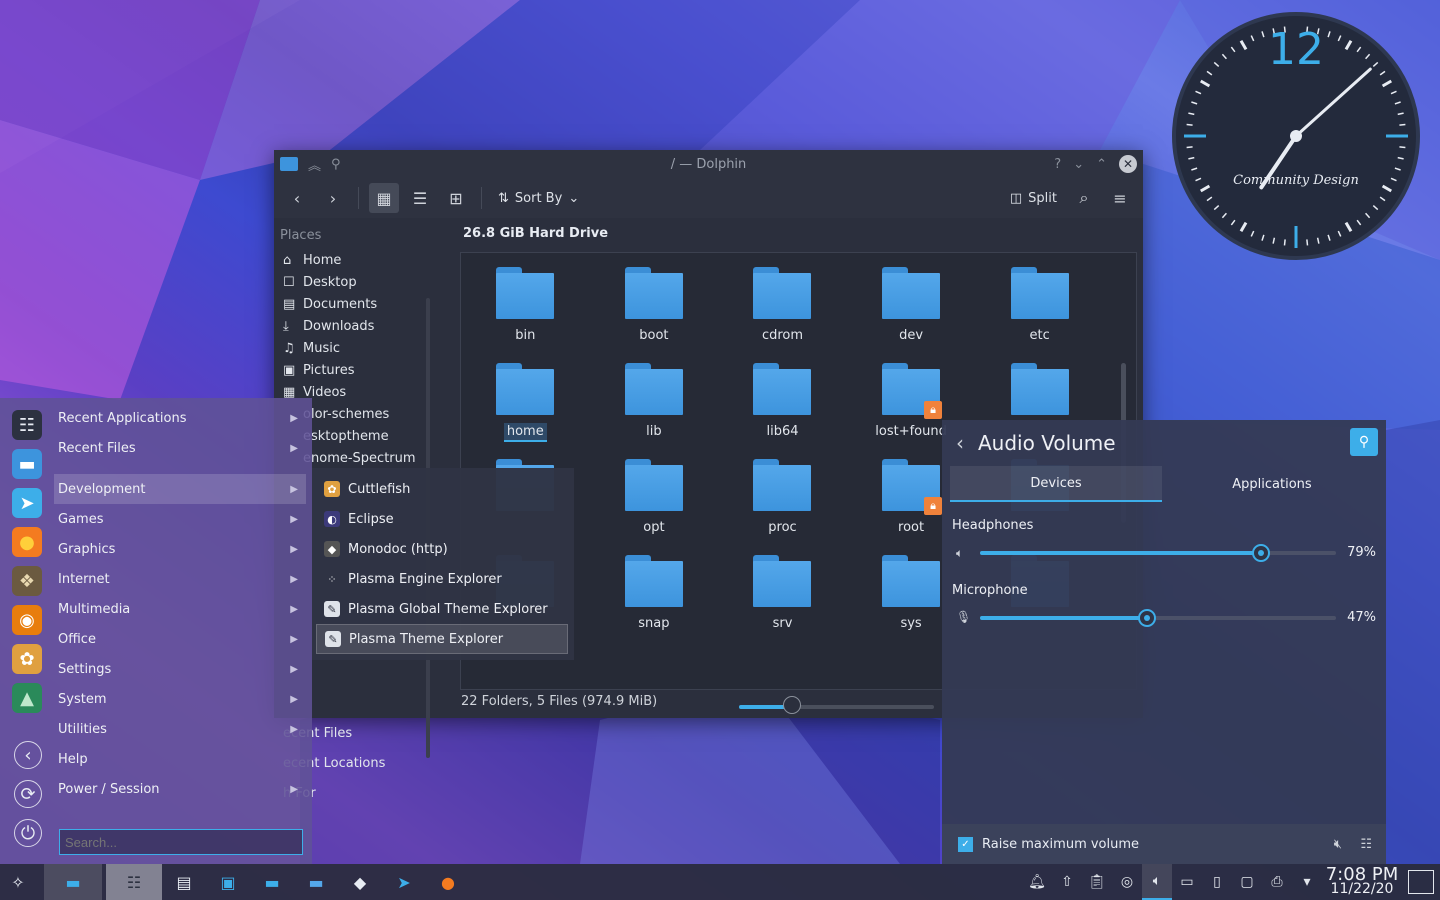  I want to click on places-item: ⤓ Downloads, so click(355, 326).